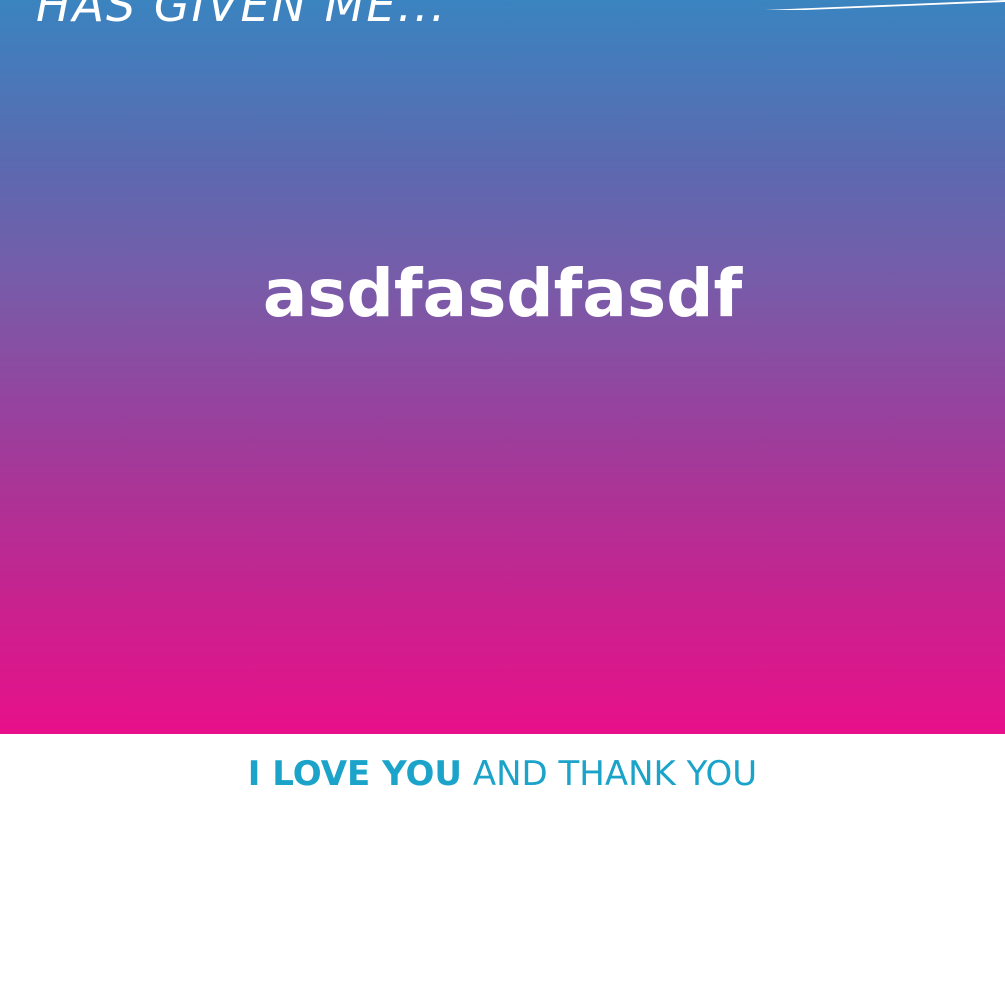 The width and height of the screenshot is (1005, 1005). I want to click on personal-message: asdfasdfasdf, so click(502, 293).